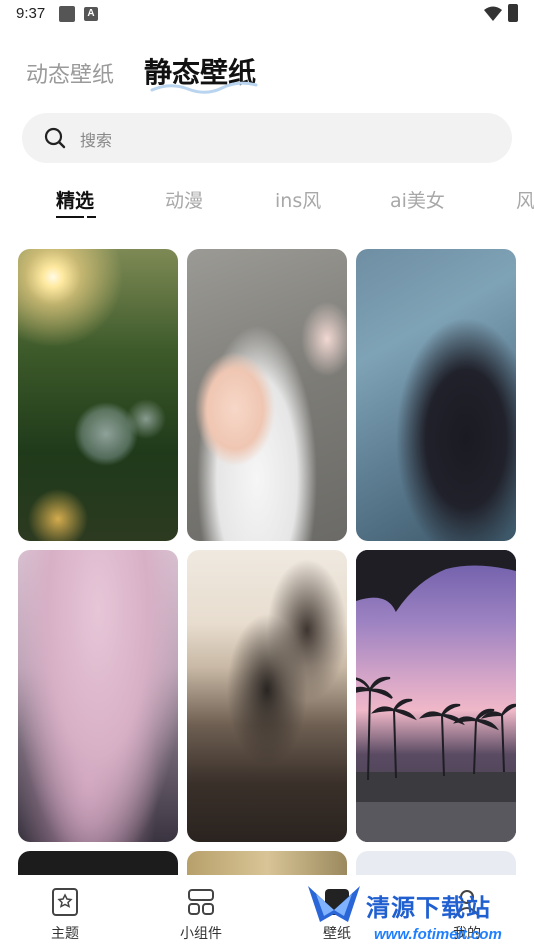  I want to click on wallpaper-card-two-girls-selfie, so click(267, 395).